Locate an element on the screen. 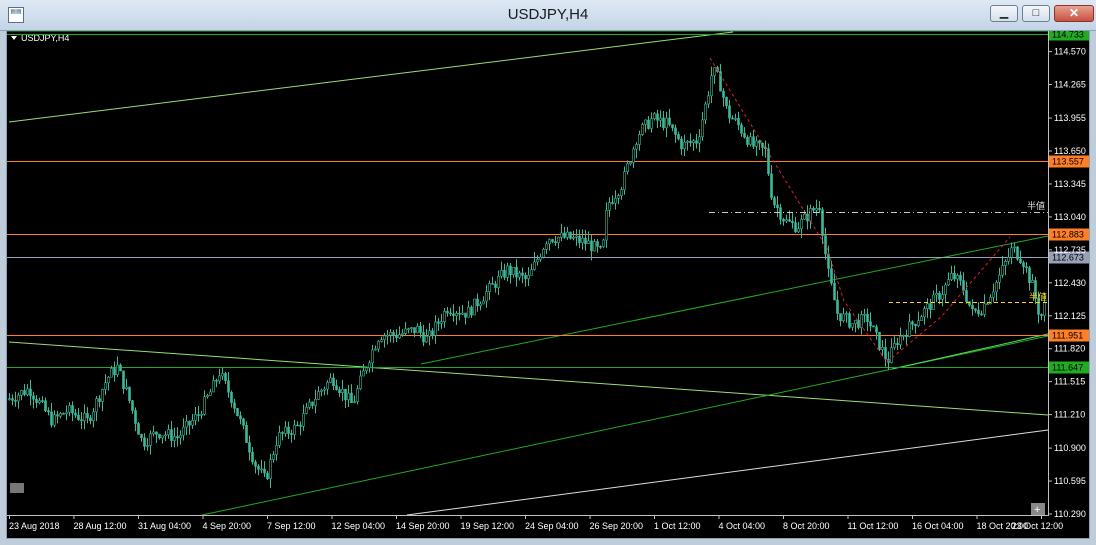  scroll-handle is located at coordinates (17, 488).